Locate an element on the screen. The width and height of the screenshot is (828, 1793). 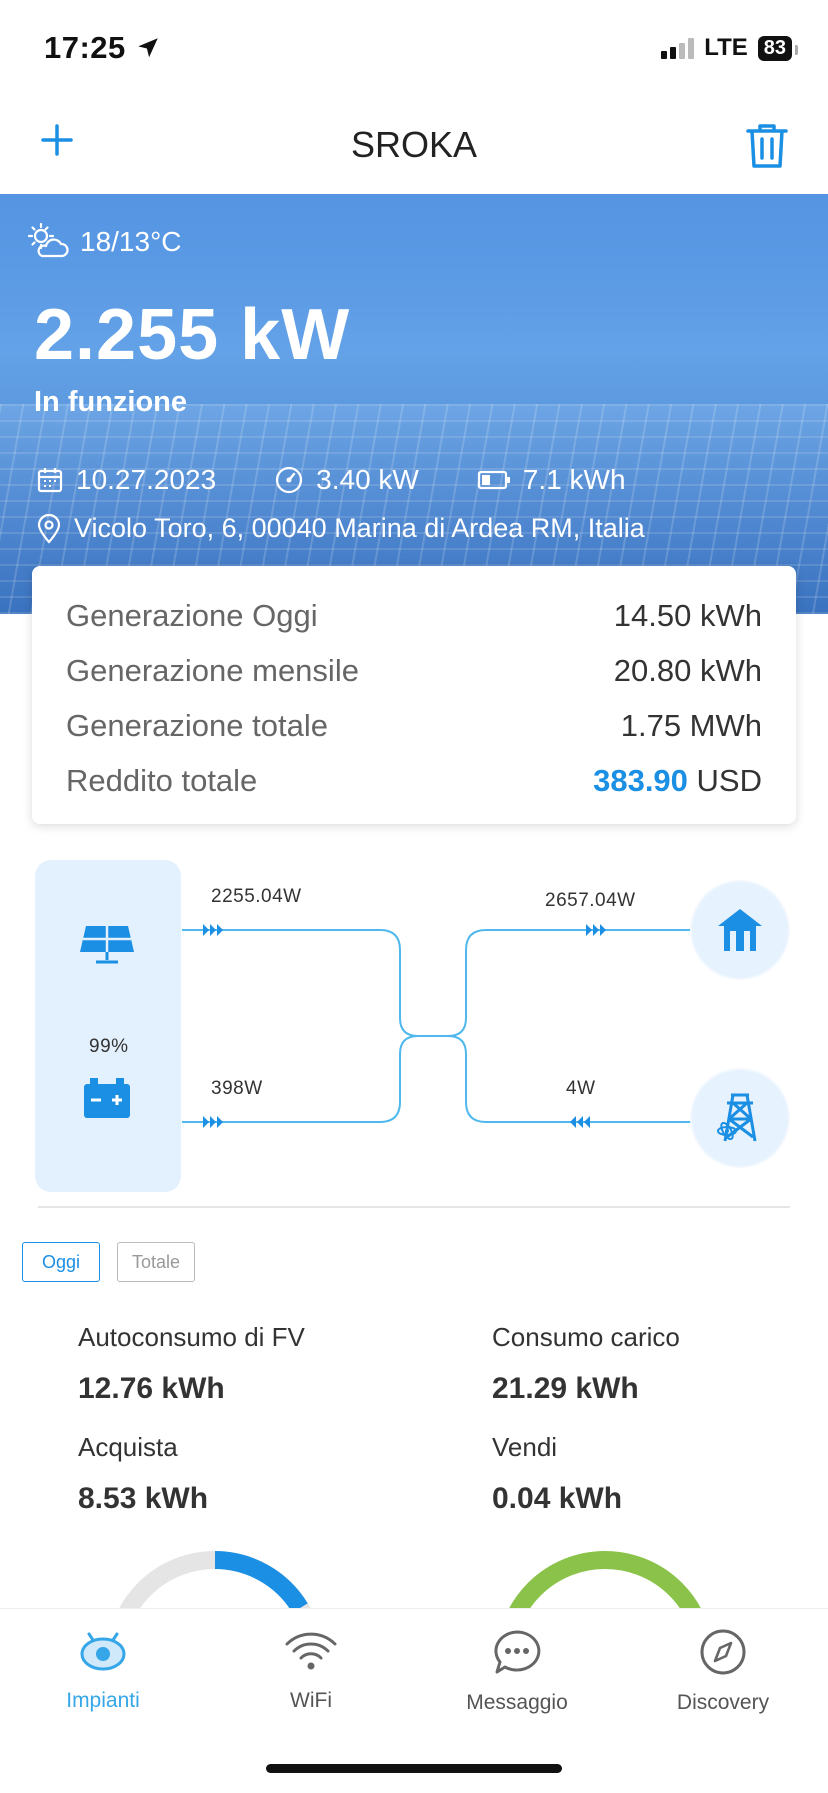
weather-temp: 18/13°C is located at coordinates (131, 241).